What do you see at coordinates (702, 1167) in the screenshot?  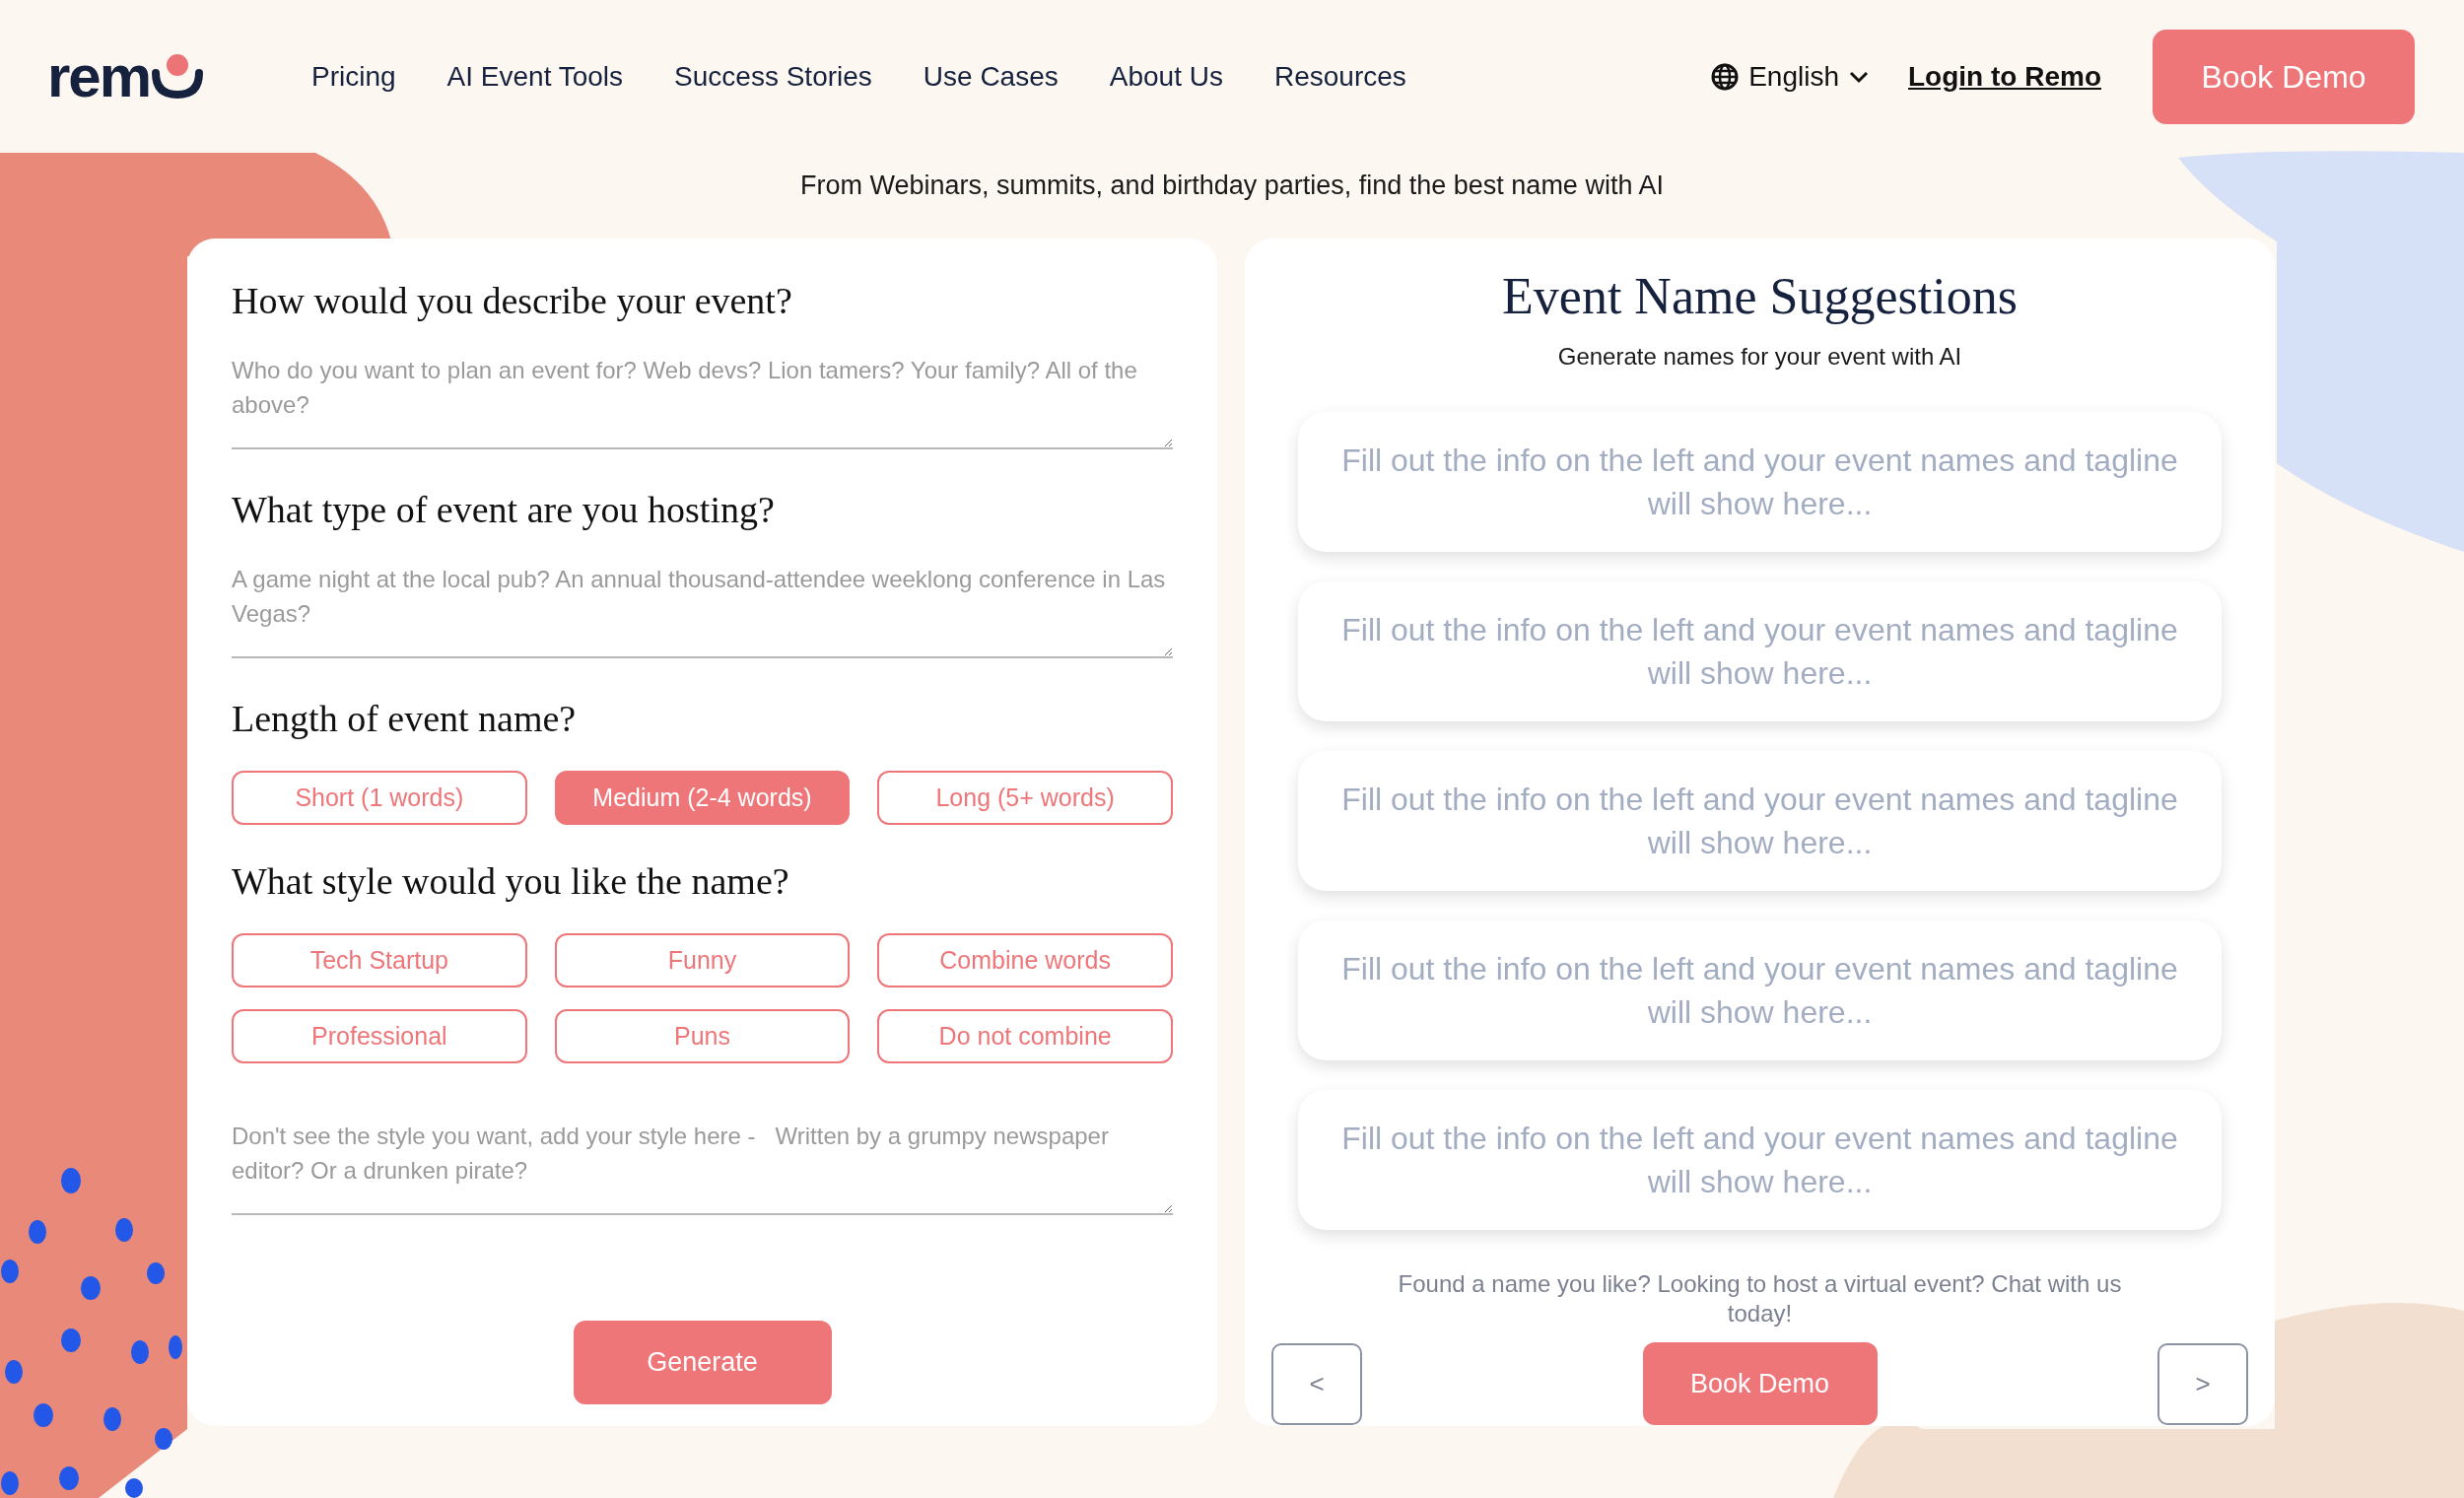 I see `input-field: Don't see the style you want, add your style here - Written by a grumpy newspaper editor? Or a drunken pirate?` at bounding box center [702, 1167].